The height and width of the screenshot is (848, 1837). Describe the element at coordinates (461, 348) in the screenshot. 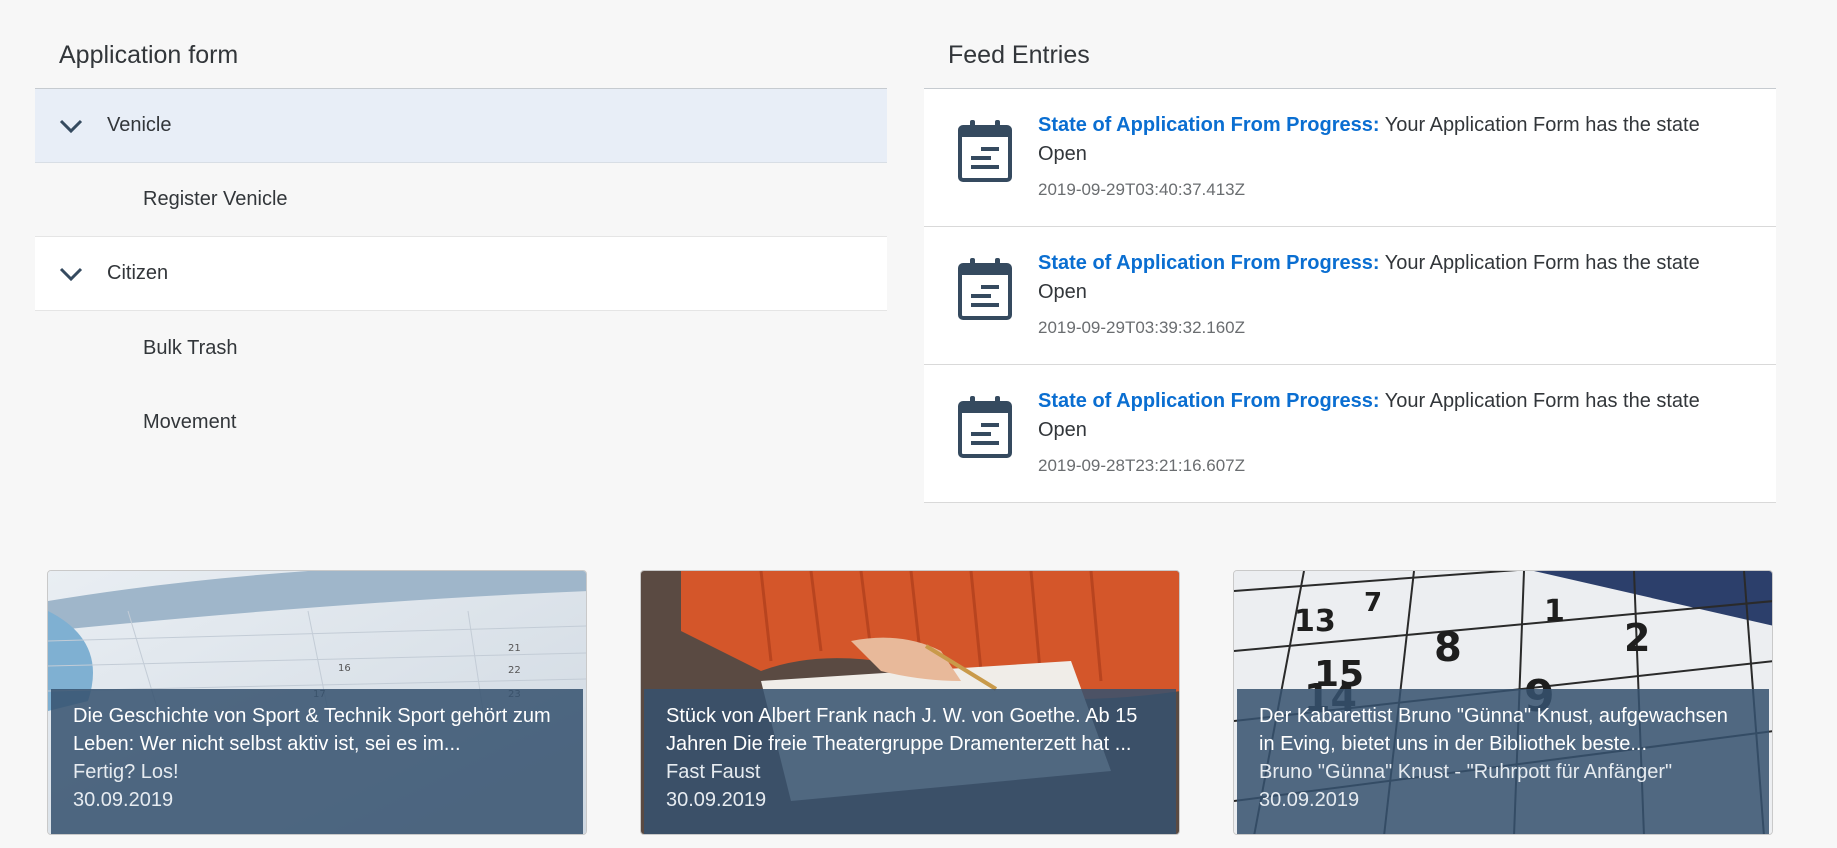

I see `tree-item-bulk-trash: Bulk Trash` at that location.